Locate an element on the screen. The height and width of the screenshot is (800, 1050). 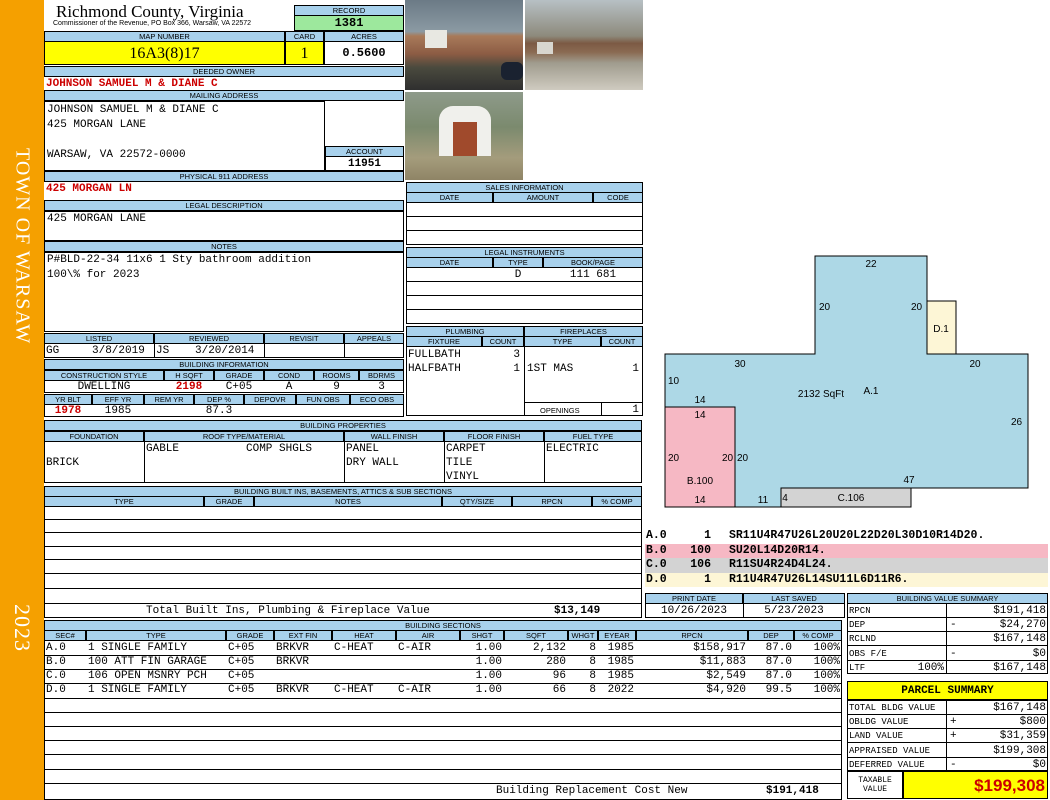
col-section-rpcn: RPCN is located at coordinates (692, 635).